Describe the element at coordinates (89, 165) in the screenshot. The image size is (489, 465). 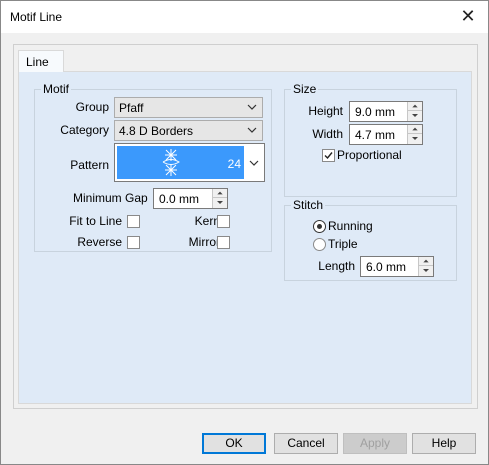
I see `pattern-label: Pattern` at that location.